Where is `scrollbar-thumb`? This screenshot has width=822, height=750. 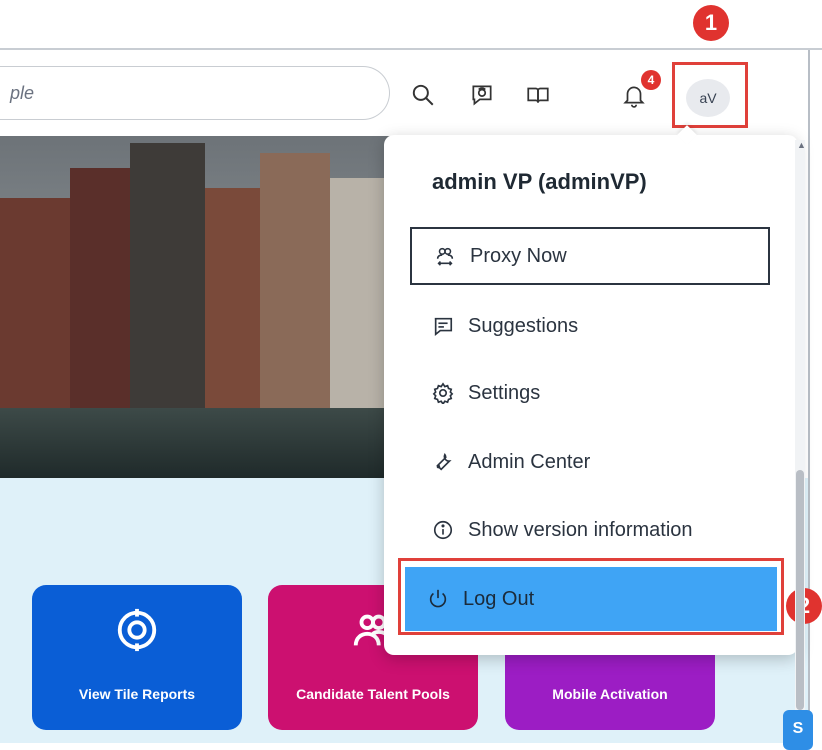 scrollbar-thumb is located at coordinates (800, 590).